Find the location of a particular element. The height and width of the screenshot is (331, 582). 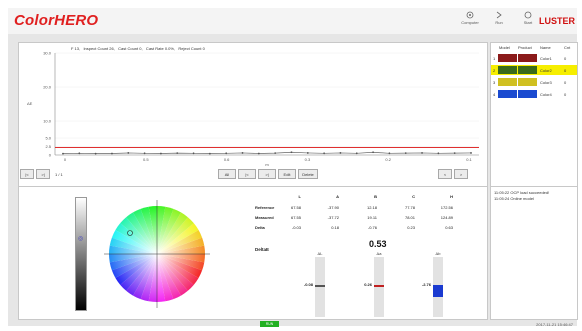

start-icon is located at coordinates (528, 15).